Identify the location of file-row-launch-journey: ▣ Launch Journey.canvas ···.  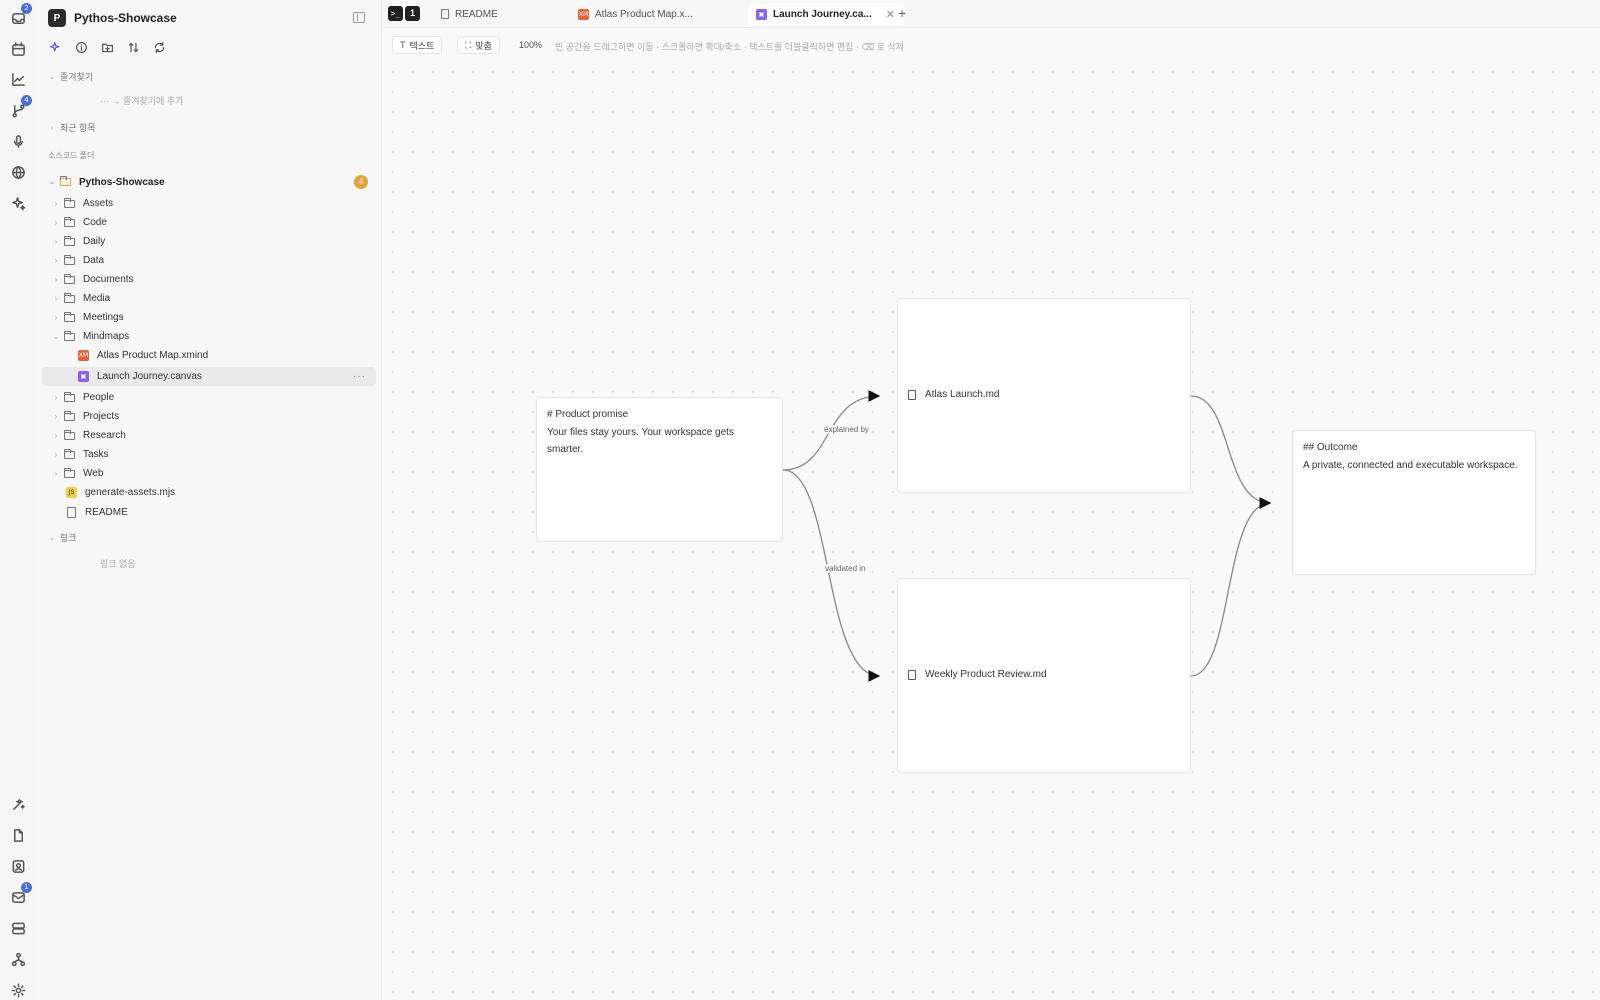
(209, 376).